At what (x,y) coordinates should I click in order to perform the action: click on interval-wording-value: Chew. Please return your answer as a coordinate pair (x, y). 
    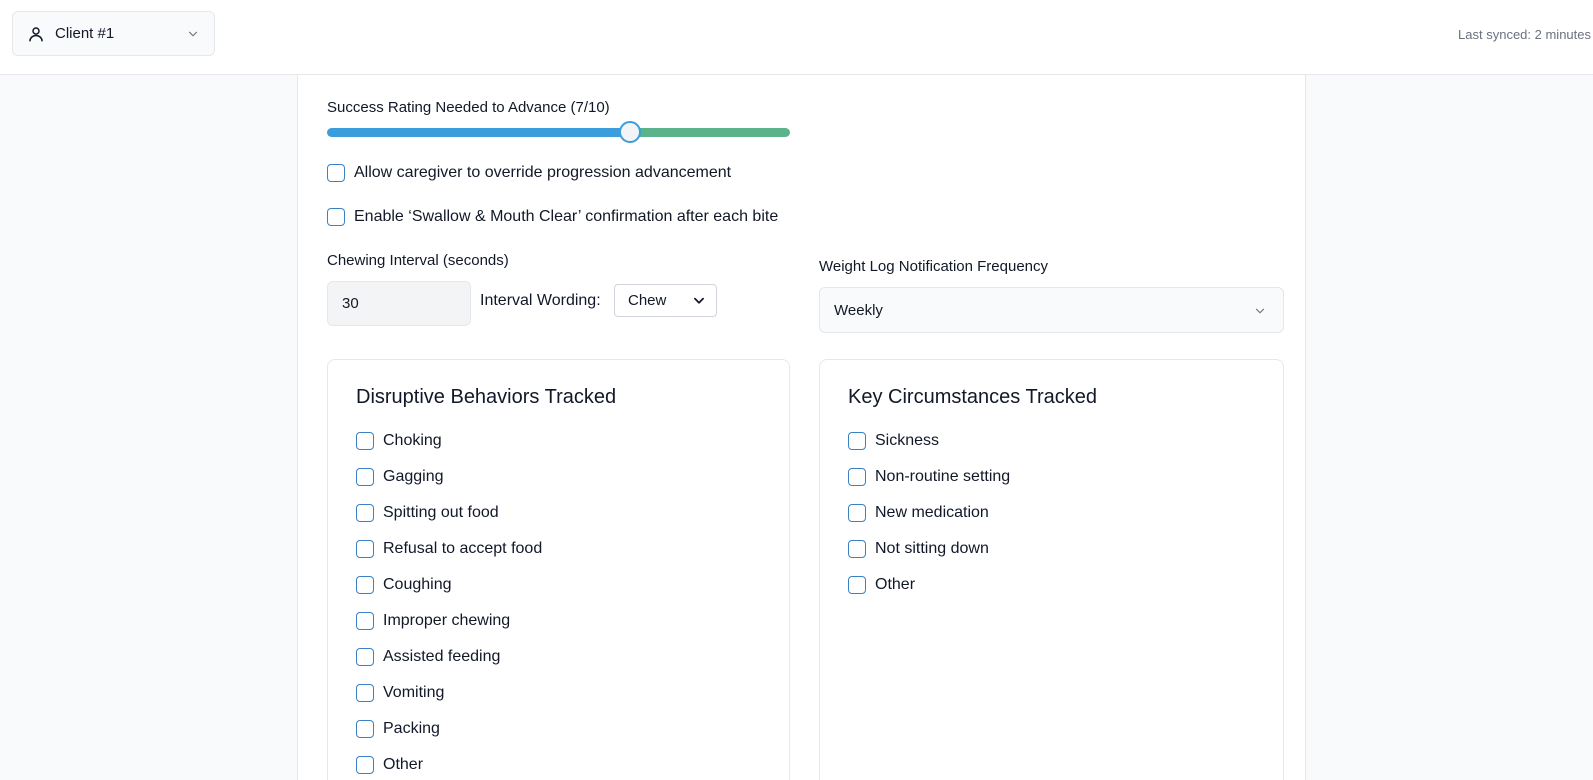
    Looking at the image, I should click on (647, 300).